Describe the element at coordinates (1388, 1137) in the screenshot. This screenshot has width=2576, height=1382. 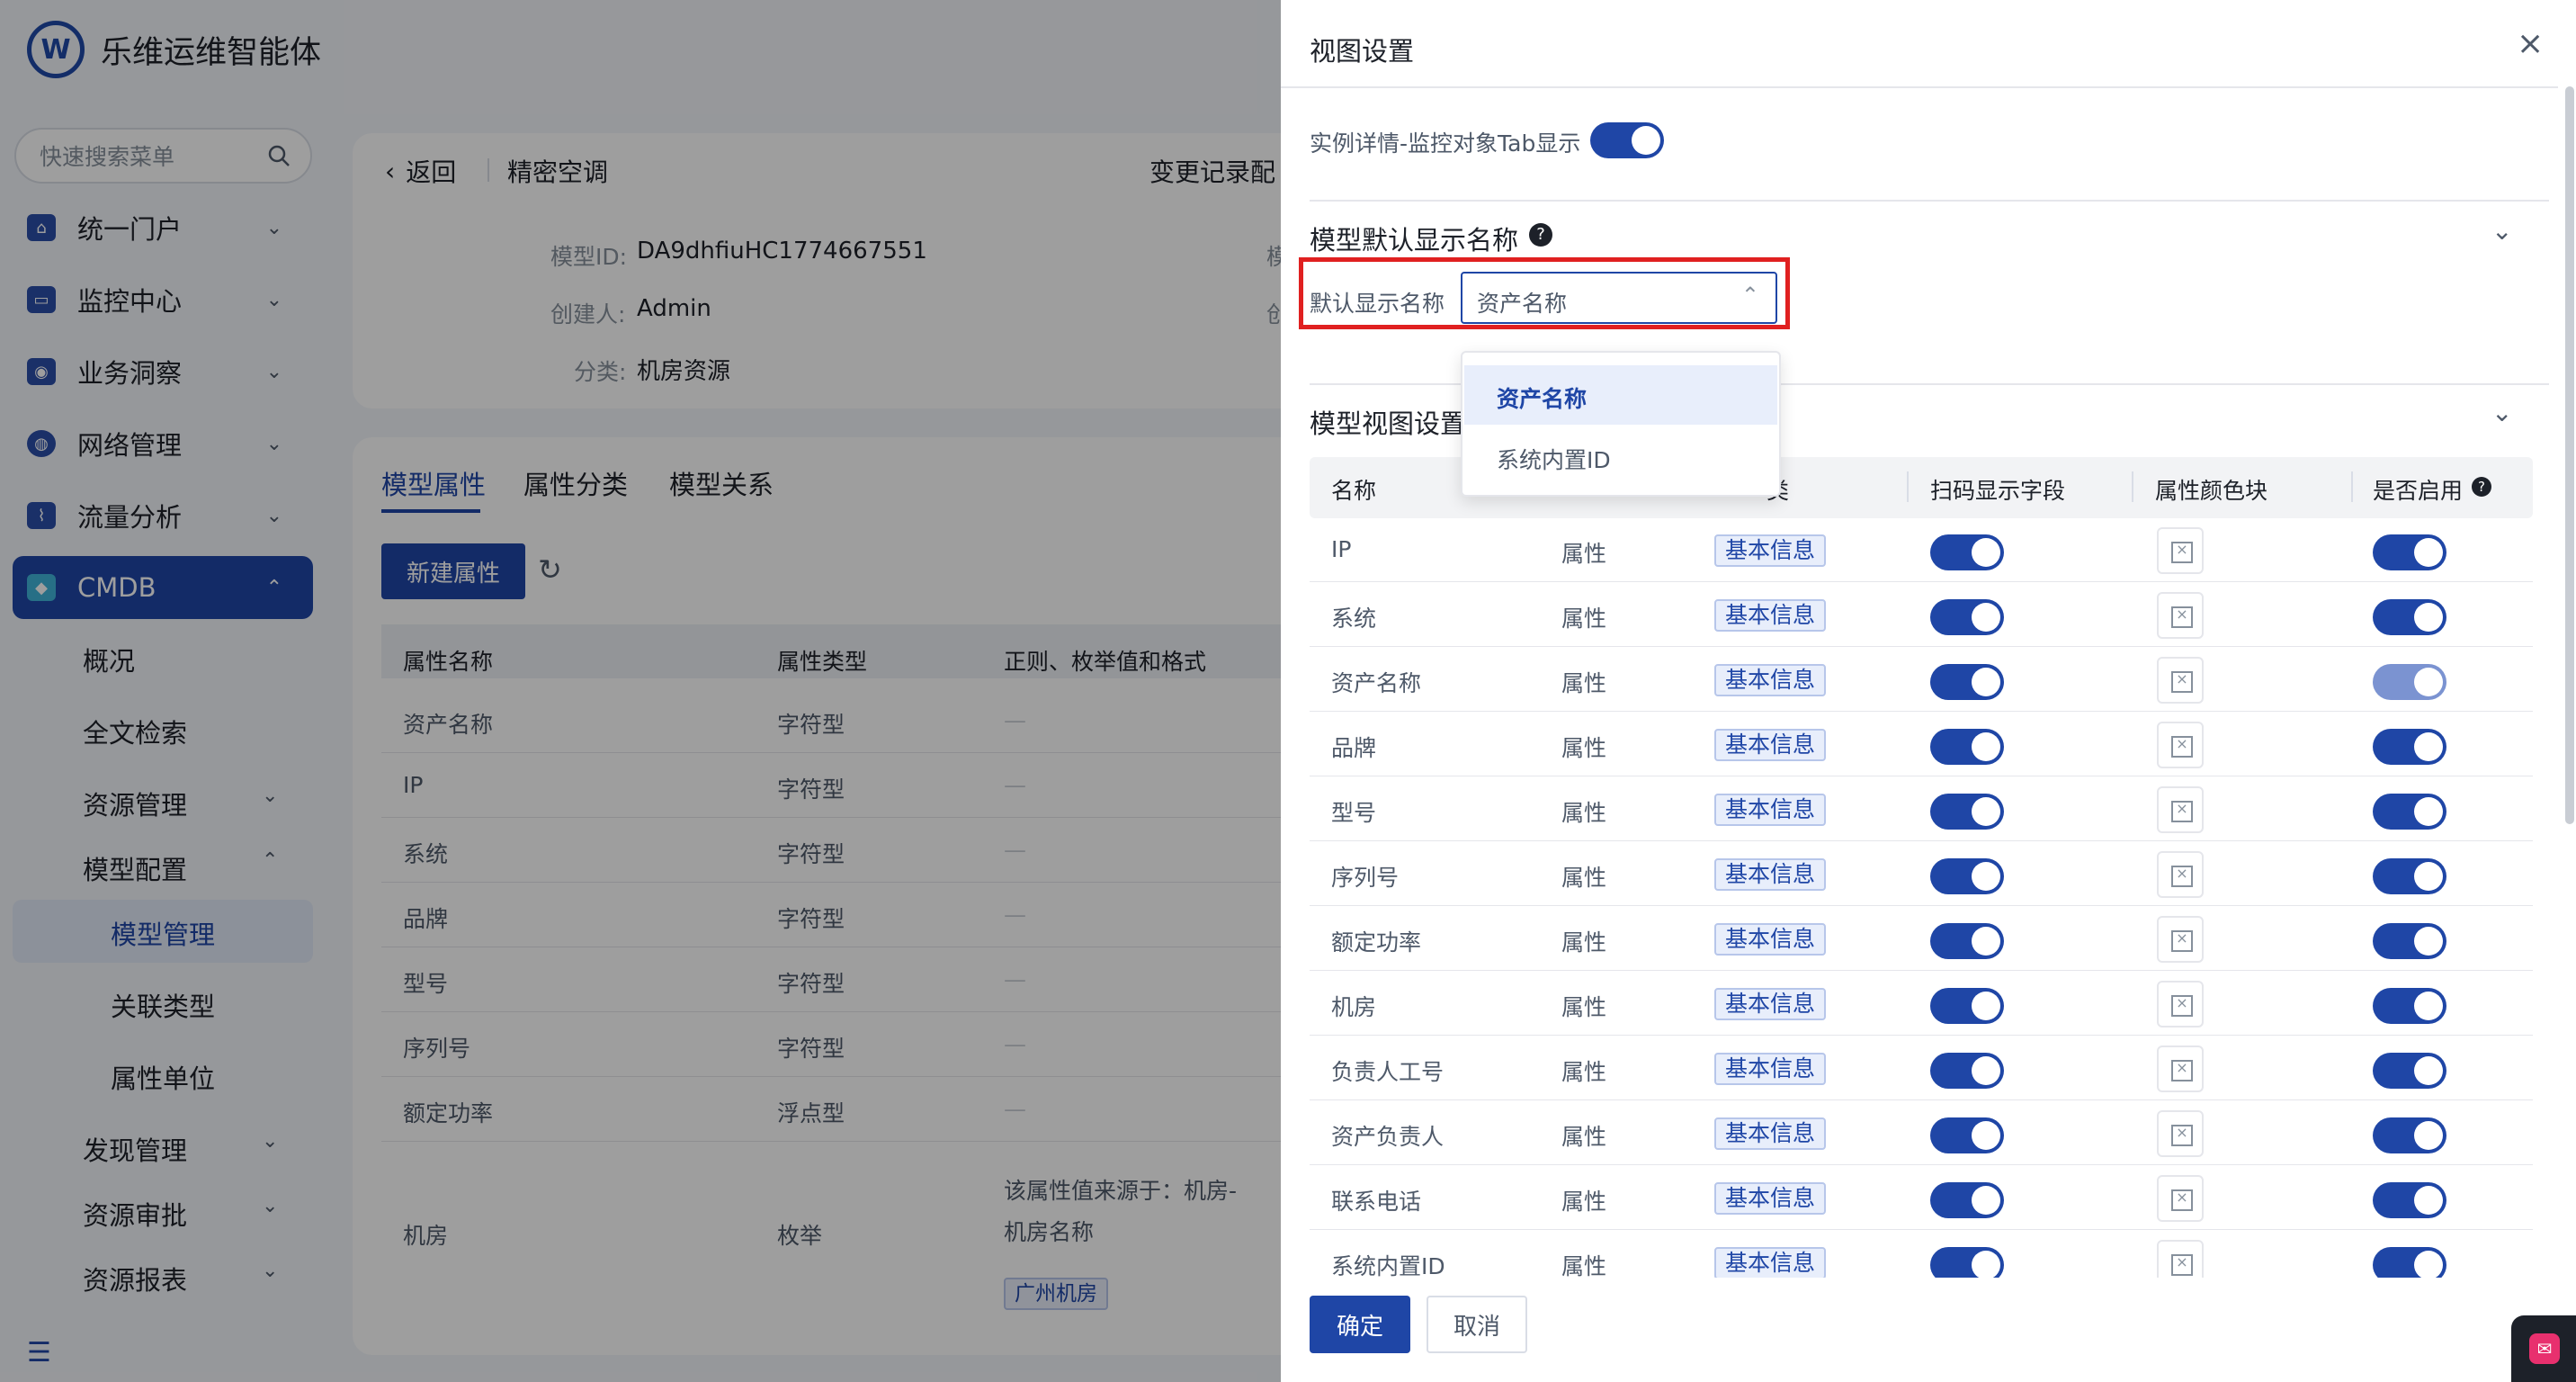
I see `row-name: 资产负责人` at that location.